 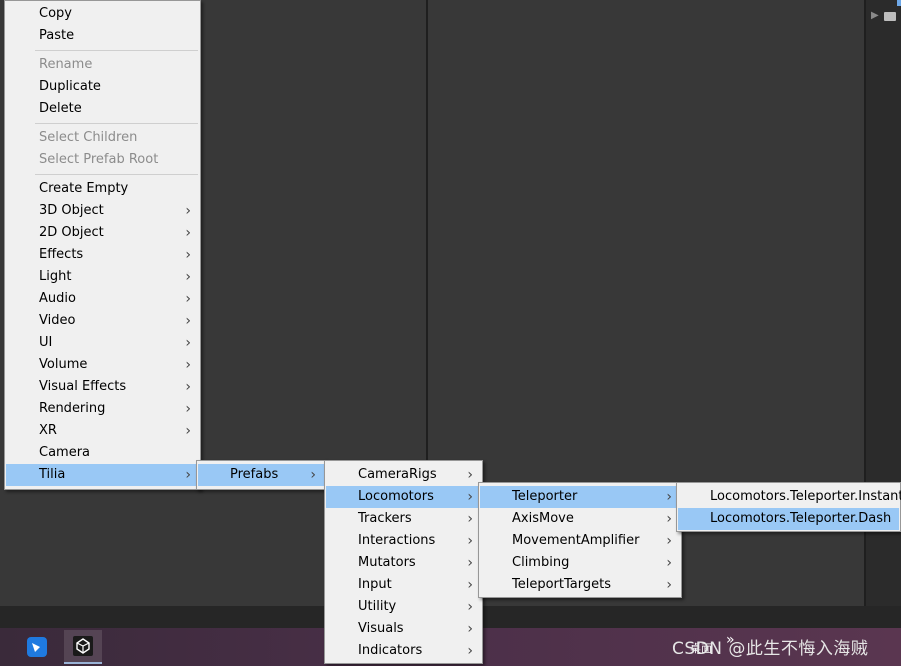 I want to click on menu-item-label: Rendering, so click(x=72, y=408).